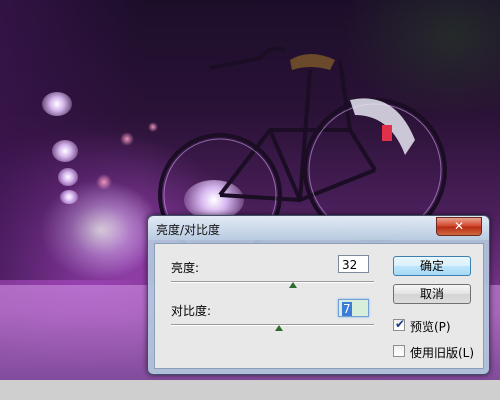 The width and height of the screenshot is (500, 400). Describe the element at coordinates (191, 311) in the screenshot. I see `contrast-label: 对比度:` at that location.